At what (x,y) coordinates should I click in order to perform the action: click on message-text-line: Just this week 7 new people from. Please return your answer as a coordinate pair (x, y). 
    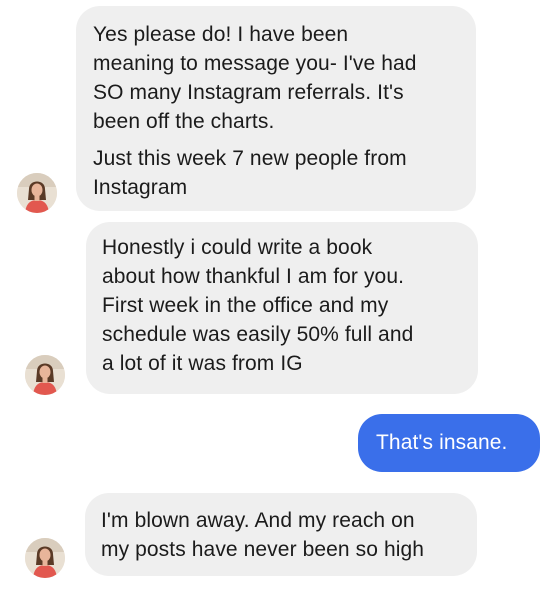
    Looking at the image, I should click on (250, 158).